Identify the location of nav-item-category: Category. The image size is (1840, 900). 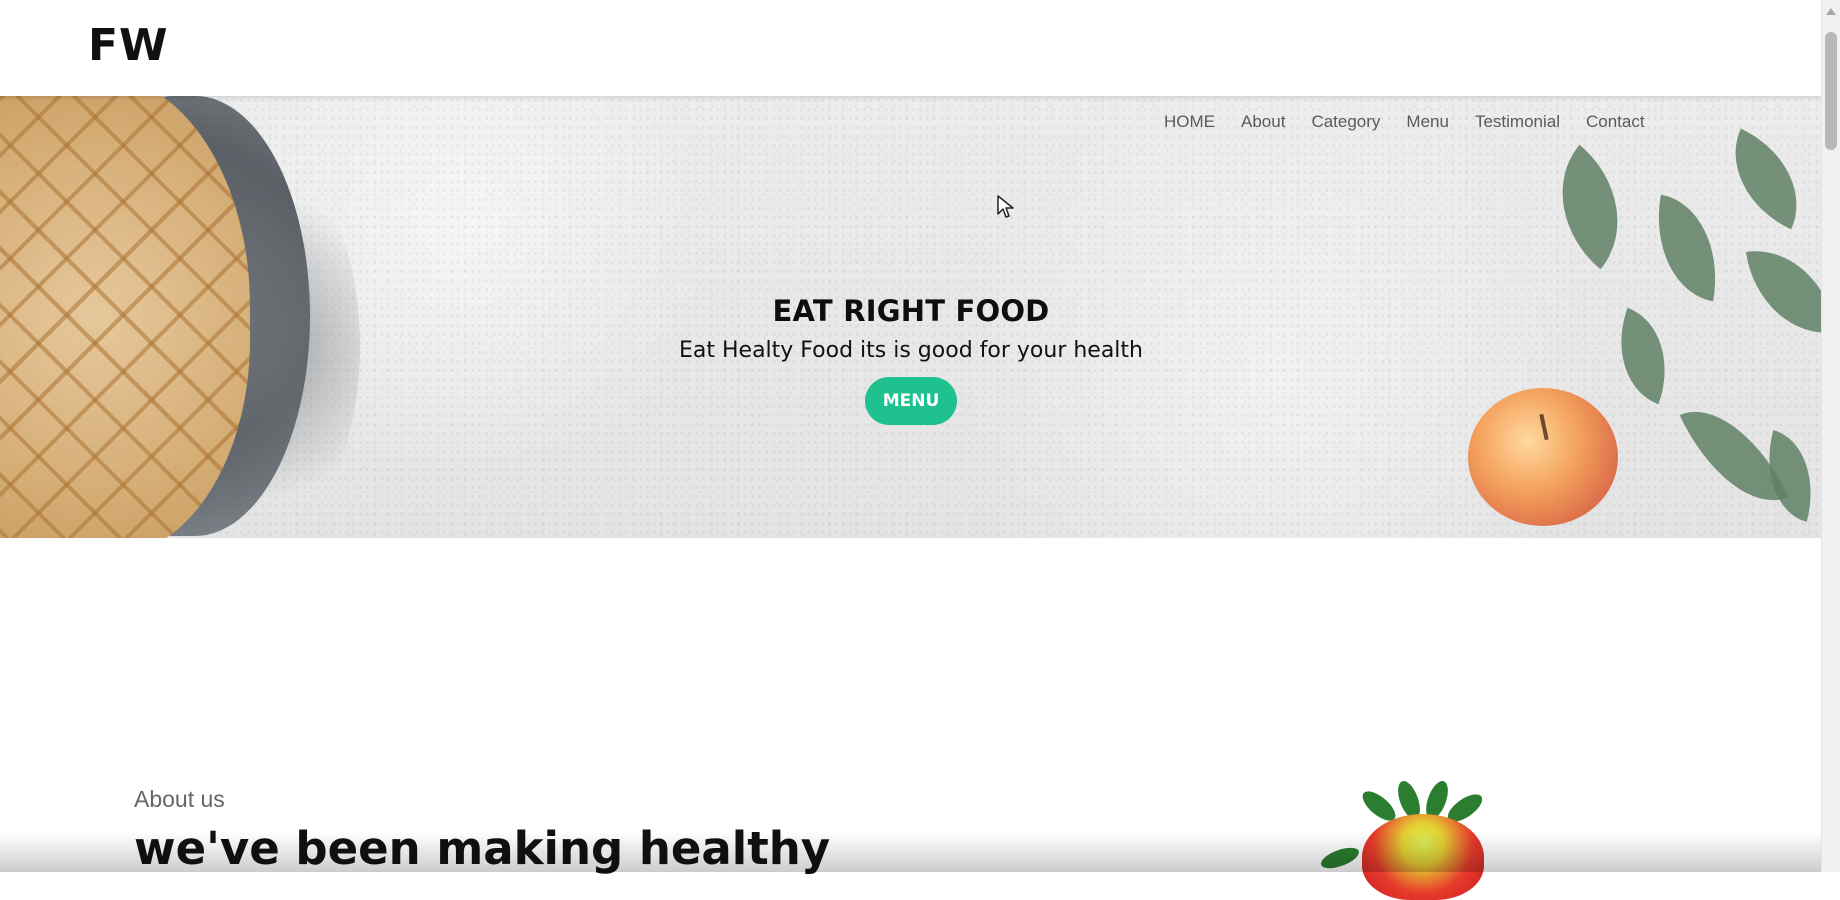
(1345, 122).